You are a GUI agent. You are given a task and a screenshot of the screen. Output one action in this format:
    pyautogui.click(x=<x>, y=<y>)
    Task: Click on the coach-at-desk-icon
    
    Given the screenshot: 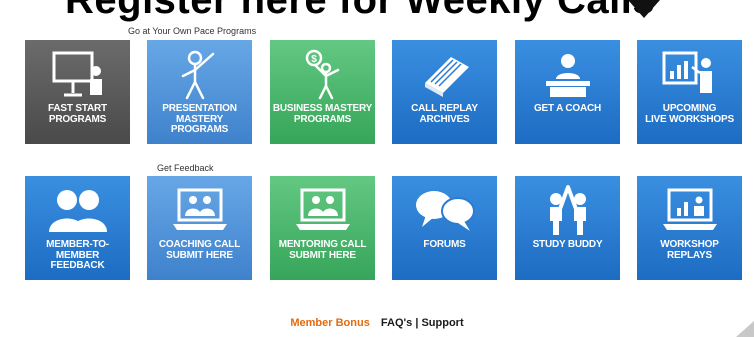 What is the action you would take?
    pyautogui.click(x=567, y=74)
    